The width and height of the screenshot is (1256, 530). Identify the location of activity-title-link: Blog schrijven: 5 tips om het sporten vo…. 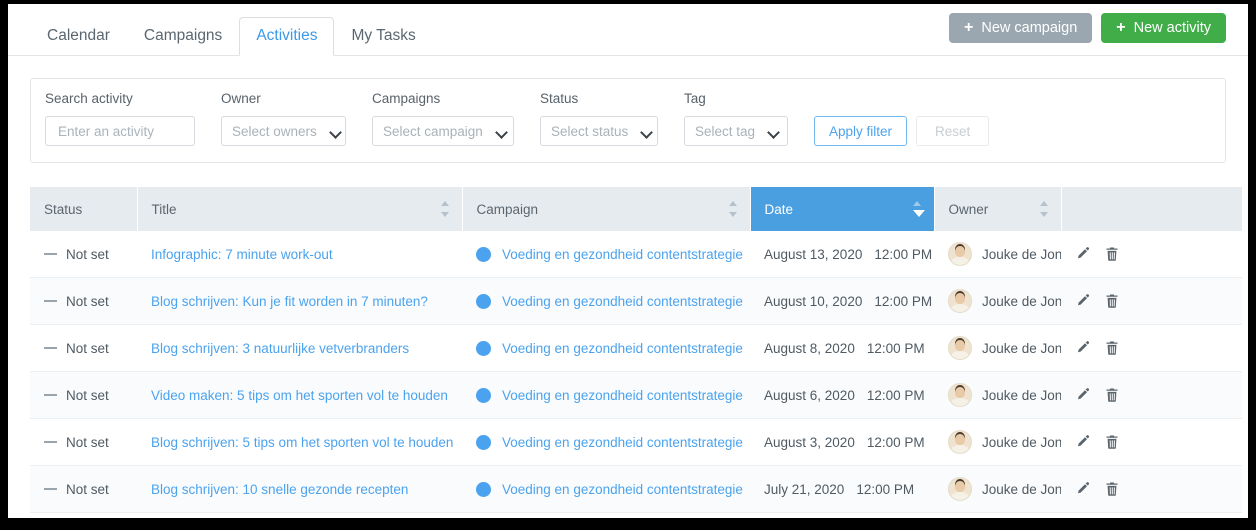
(302, 442).